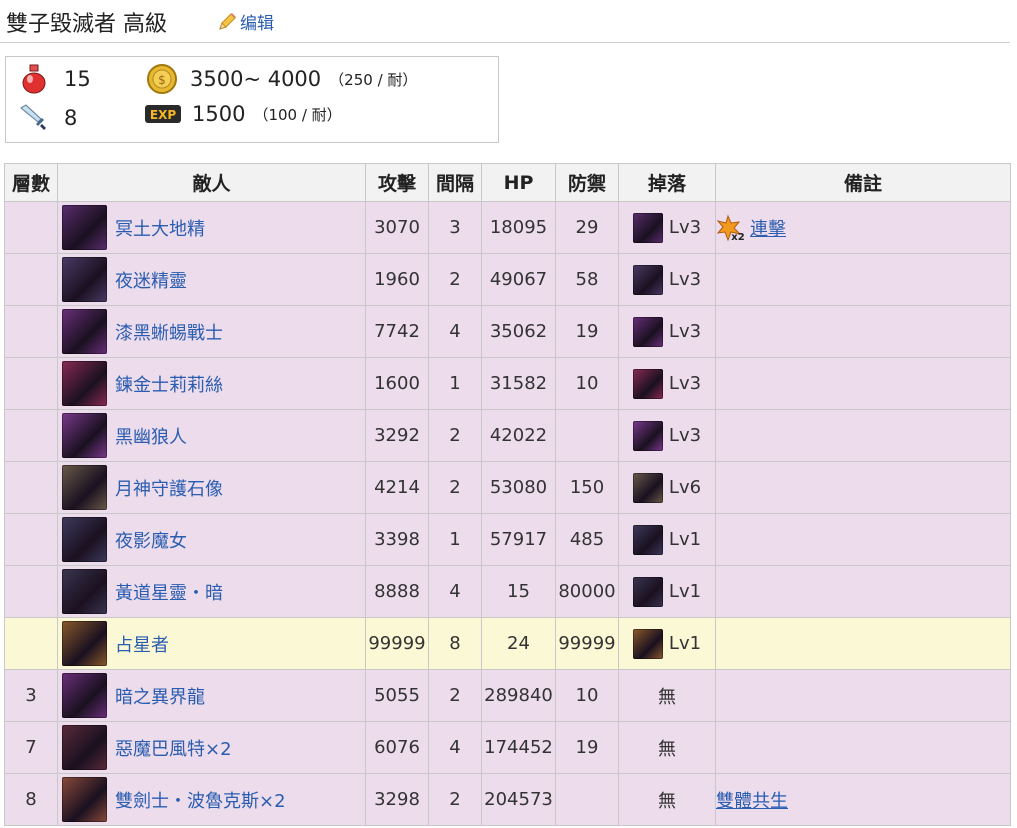  Describe the element at coordinates (518, 799) in the screenshot. I see `hp-cell: 204573` at that location.